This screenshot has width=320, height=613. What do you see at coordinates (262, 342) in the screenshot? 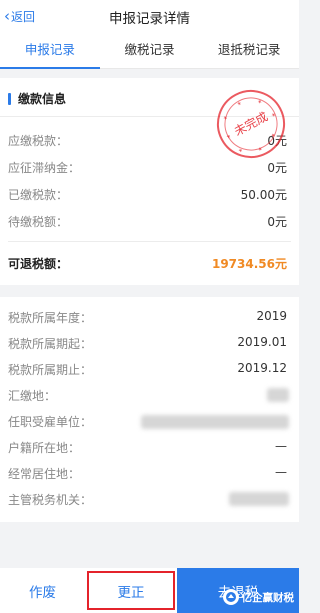
I see `row-value: 2019.01` at bounding box center [262, 342].